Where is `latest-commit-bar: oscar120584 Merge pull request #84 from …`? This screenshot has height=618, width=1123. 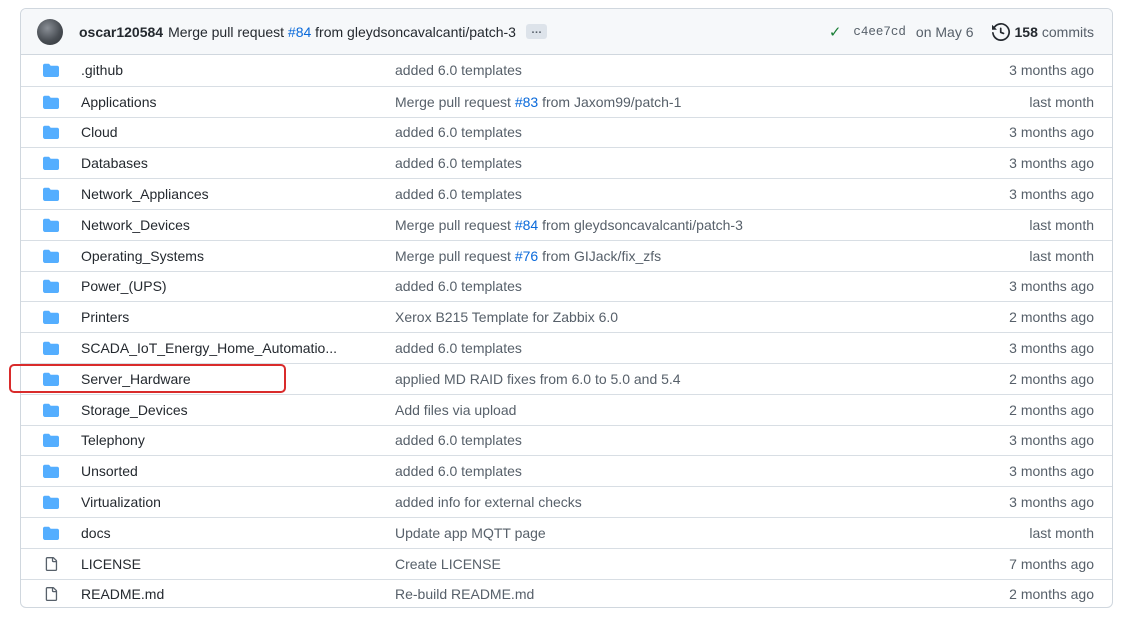
latest-commit-bar: oscar120584 Merge pull request #84 from … is located at coordinates (566, 32).